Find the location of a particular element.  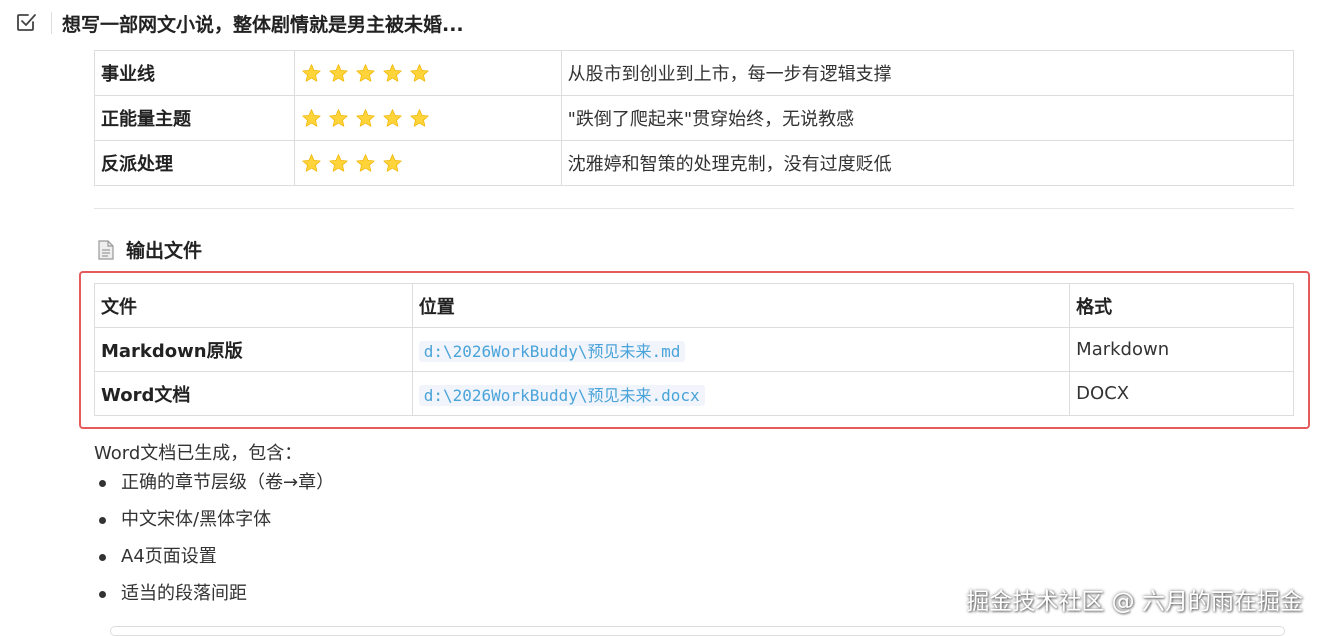

feature-list: 正确的章节层级（卷→章） 中文宋体/黑体字体 A4页面设置 适当的段落间距 is located at coordinates (214, 542).